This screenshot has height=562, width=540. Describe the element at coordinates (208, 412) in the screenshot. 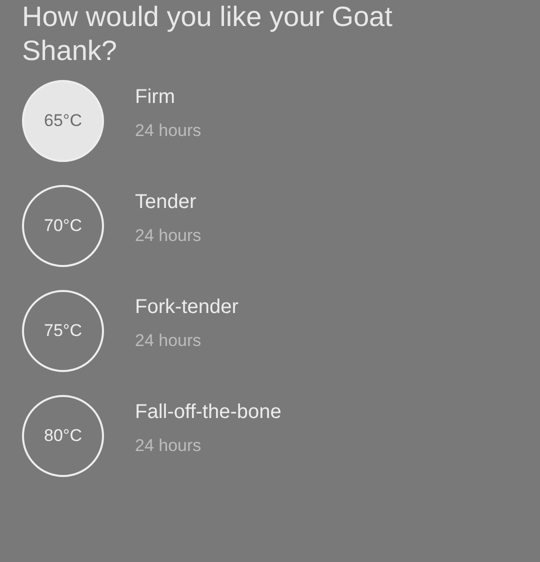

I see `option-name: Fall-off-the-bone` at that location.